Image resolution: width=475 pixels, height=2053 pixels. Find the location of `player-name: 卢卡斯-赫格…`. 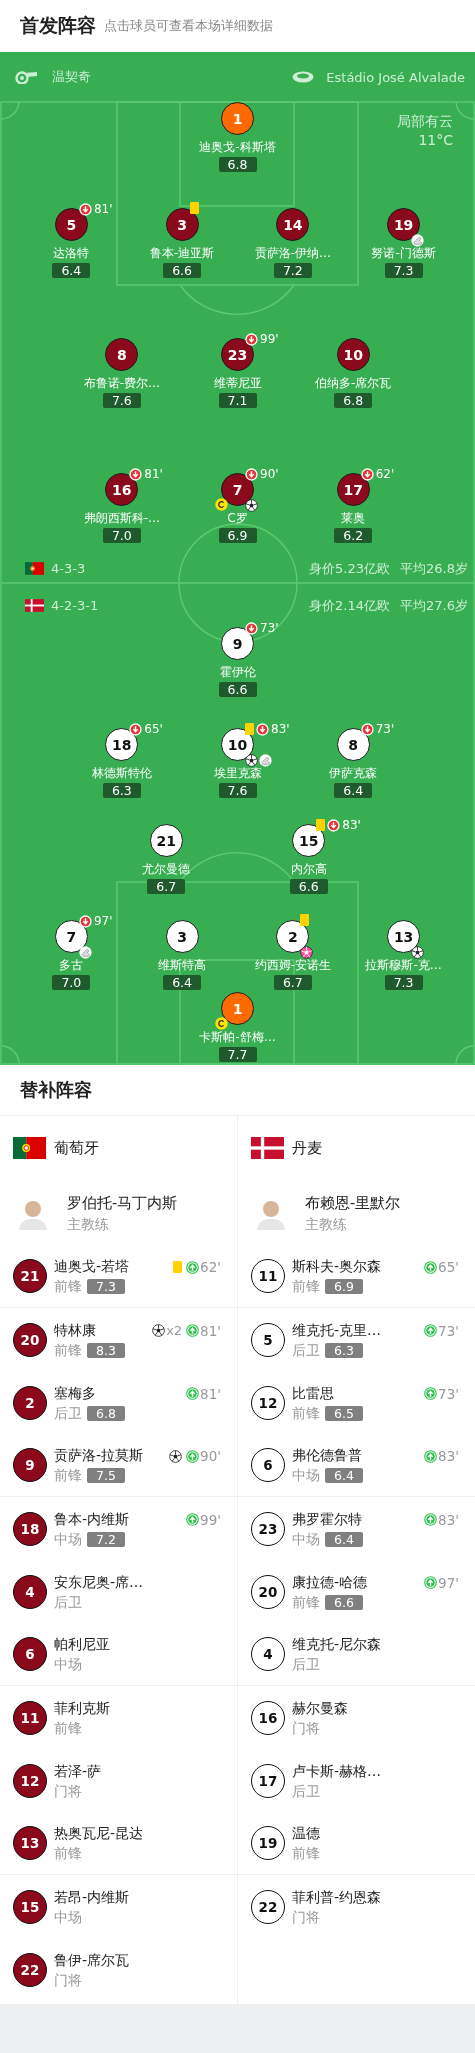

player-name: 卢卡斯-赫格… is located at coordinates (337, 1771).